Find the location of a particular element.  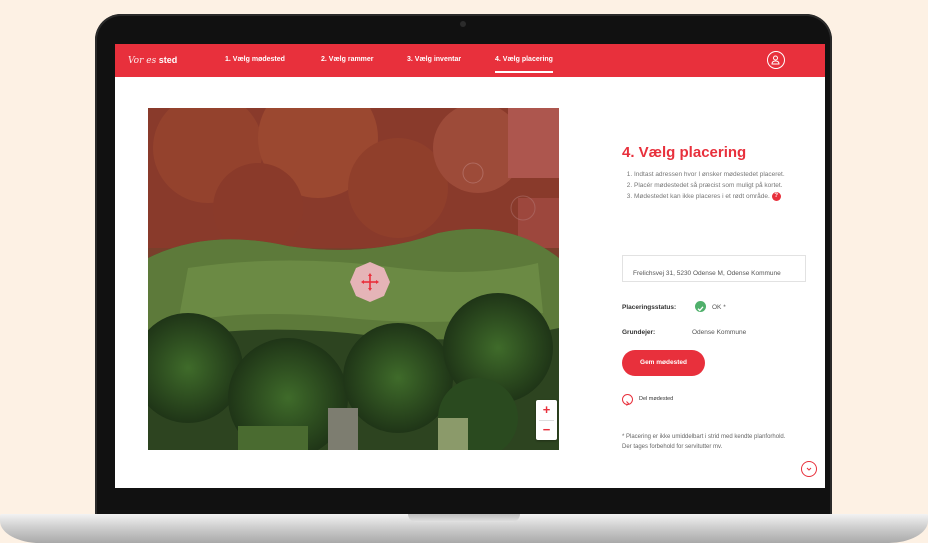

logo: Vor es sted is located at coordinates (152, 60).